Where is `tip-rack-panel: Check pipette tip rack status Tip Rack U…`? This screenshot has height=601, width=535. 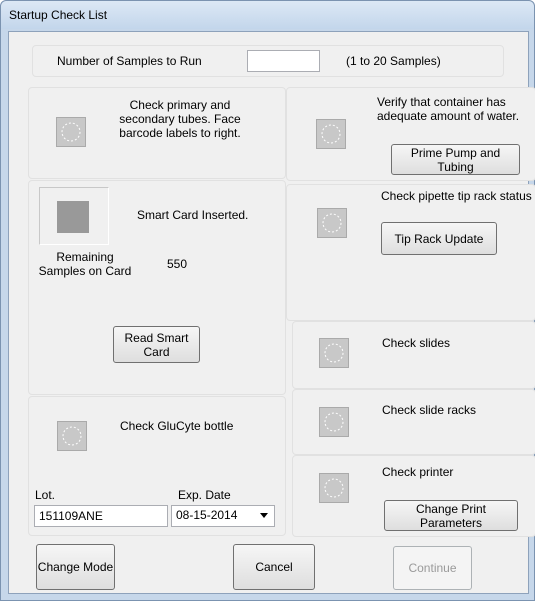
tip-rack-panel: Check pipette tip rack status Tip Rack U… is located at coordinates (410, 252).